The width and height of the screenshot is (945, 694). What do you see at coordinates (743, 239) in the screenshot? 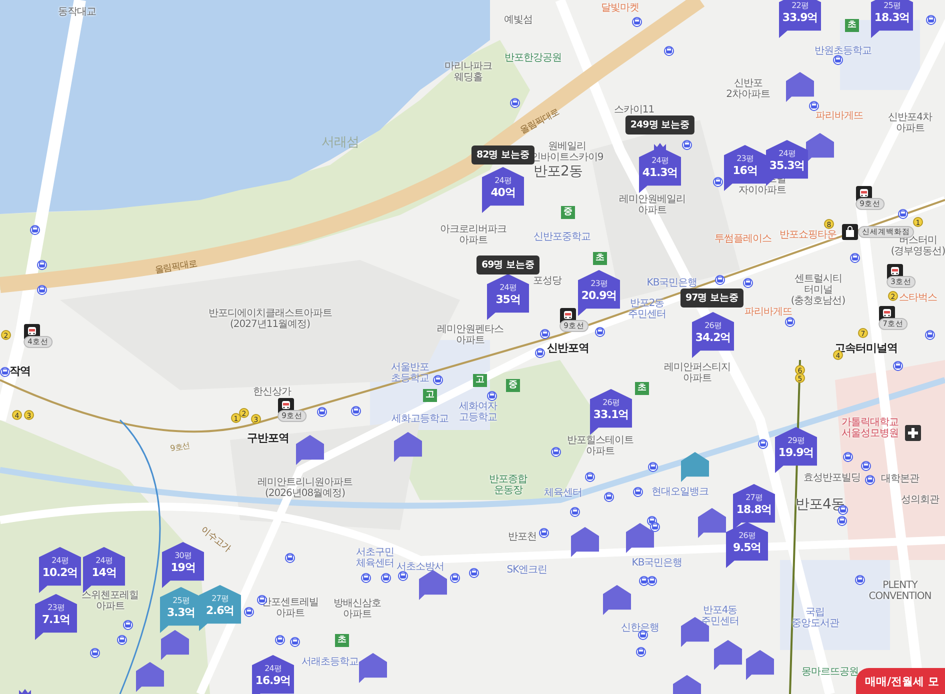
I see `store-label: 투썸플레이스` at bounding box center [743, 239].